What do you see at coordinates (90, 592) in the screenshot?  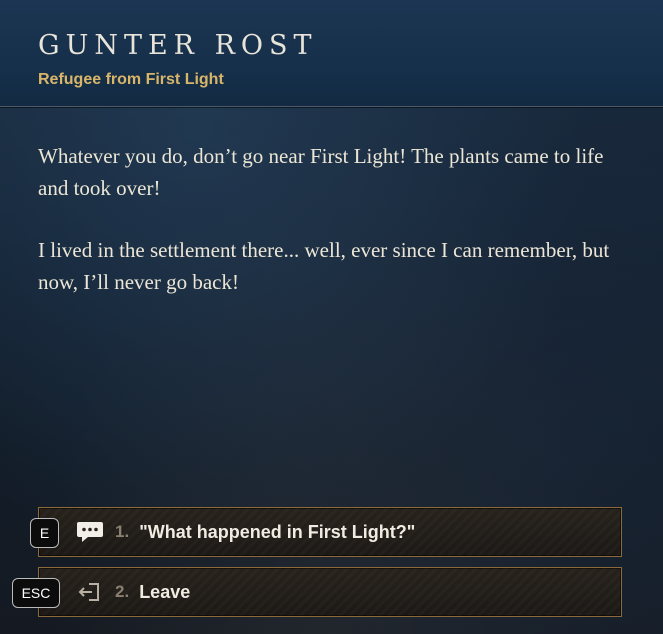 I see `exit-door-icon` at bounding box center [90, 592].